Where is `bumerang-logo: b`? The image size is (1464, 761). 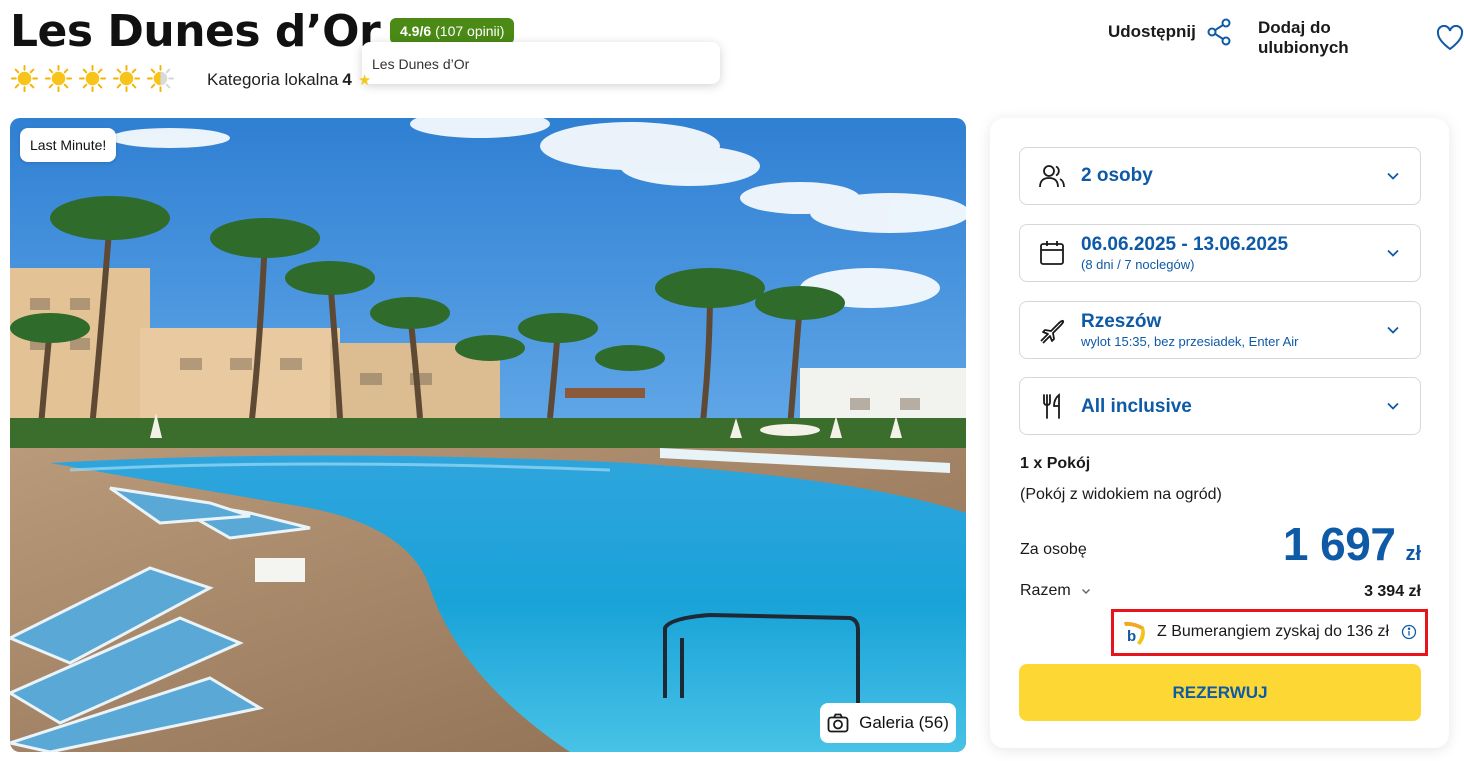 bumerang-logo: b is located at coordinates (1134, 633).